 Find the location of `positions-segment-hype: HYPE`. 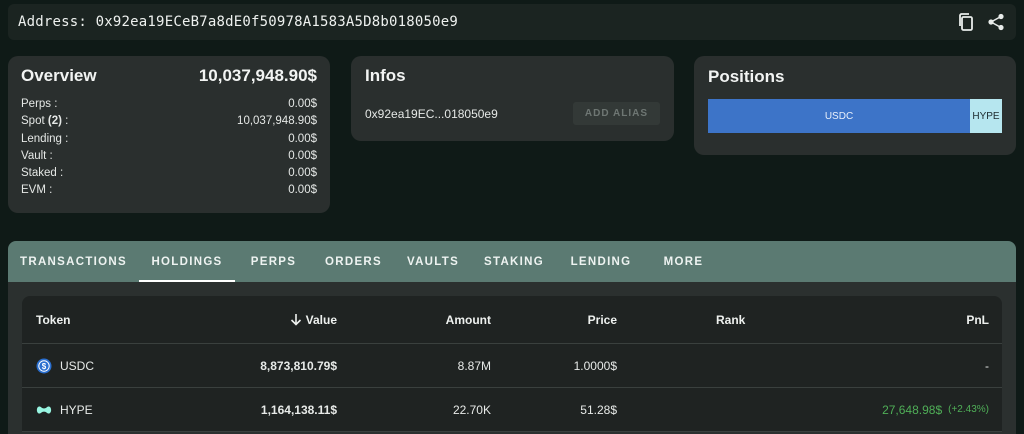

positions-segment-hype: HYPE is located at coordinates (986, 116).